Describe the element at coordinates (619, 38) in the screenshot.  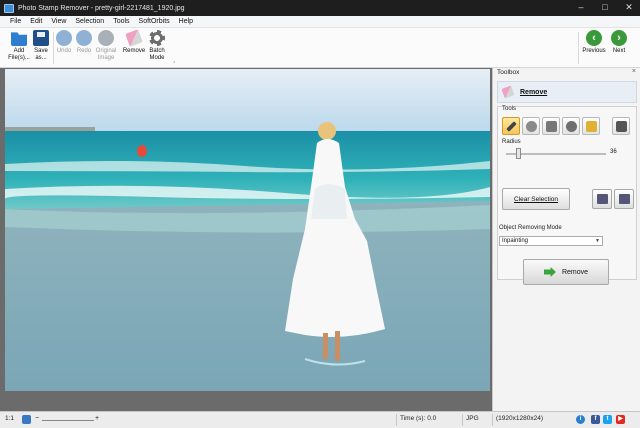
I see `arrow-right-icon: ›` at that location.